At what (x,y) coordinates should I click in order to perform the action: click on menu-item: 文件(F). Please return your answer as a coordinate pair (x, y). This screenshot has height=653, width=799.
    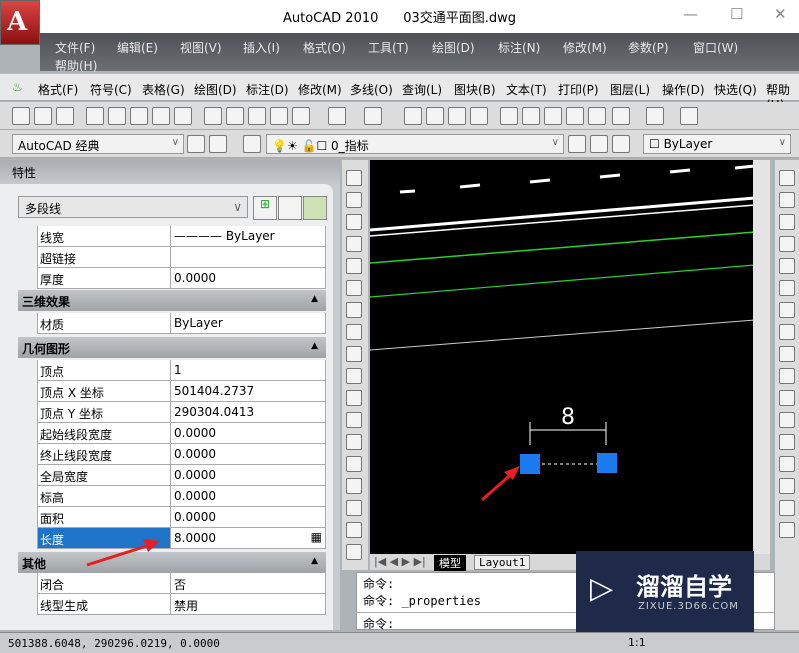
    Looking at the image, I should click on (75, 47).